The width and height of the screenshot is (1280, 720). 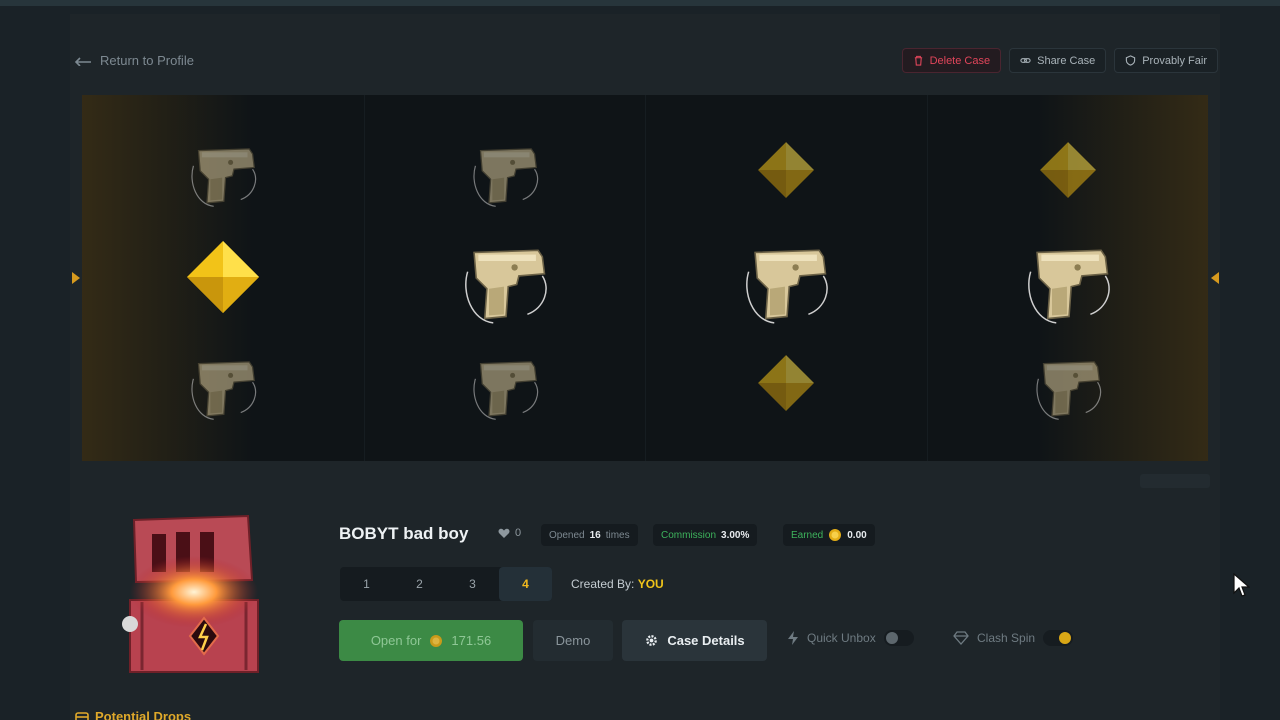 What do you see at coordinates (419, 584) in the screenshot?
I see `quantity-option: 2` at bounding box center [419, 584].